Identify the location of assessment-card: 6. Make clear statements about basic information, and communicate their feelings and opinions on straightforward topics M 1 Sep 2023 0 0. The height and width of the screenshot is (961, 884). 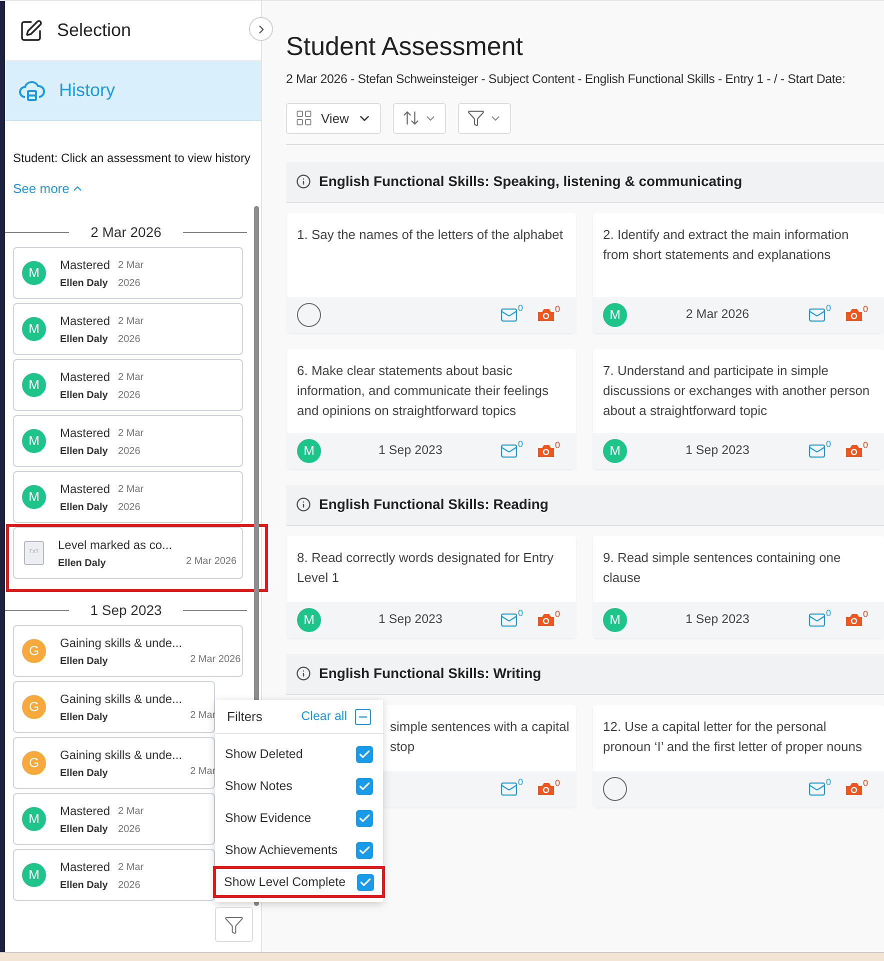
(431, 408).